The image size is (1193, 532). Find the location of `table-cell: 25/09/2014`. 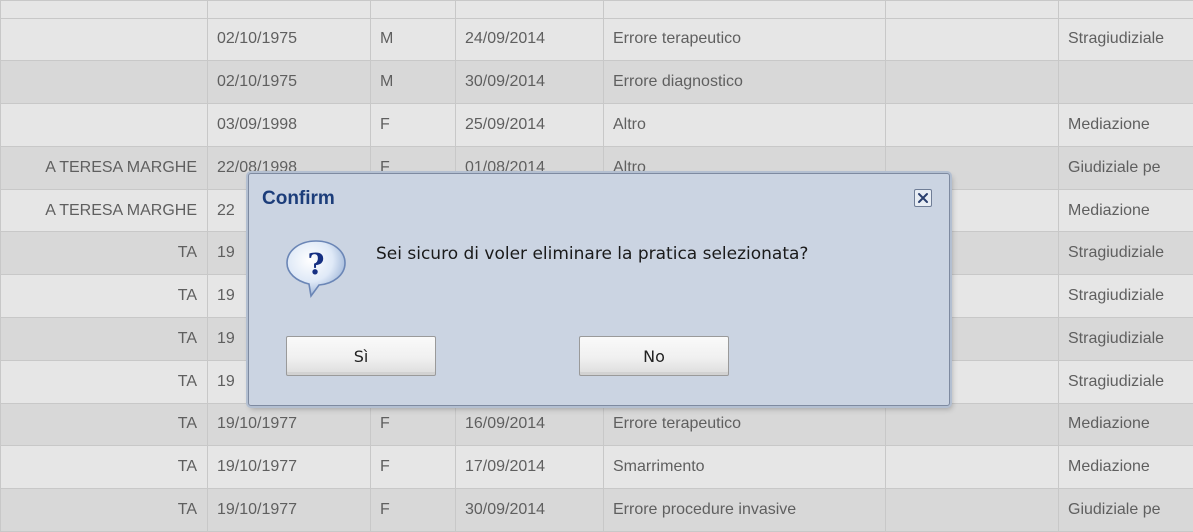

table-cell: 25/09/2014 is located at coordinates (529, 125).